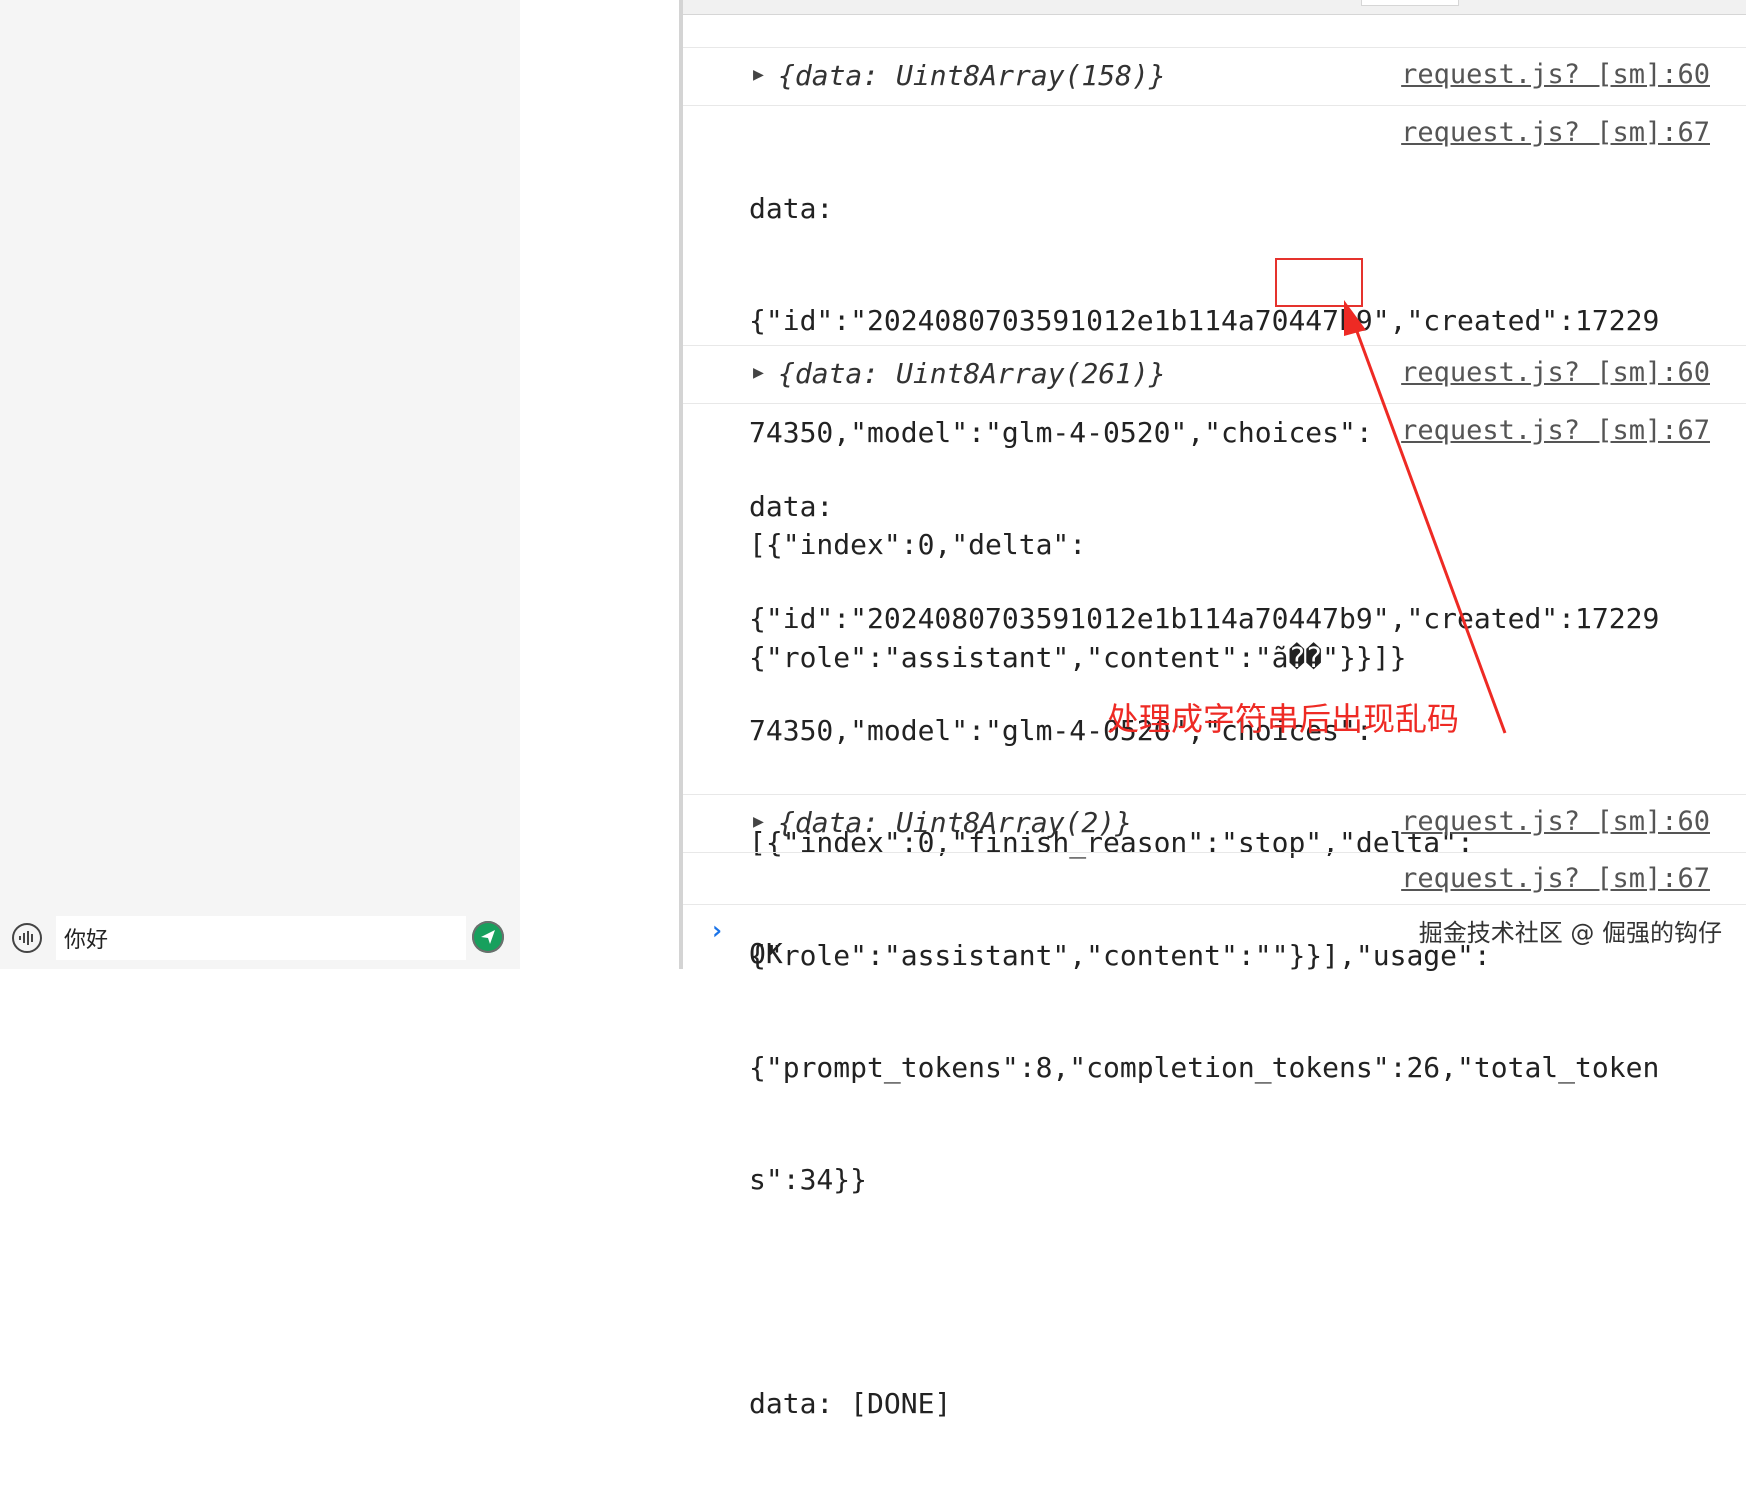 Image resolution: width=1746 pixels, height=1497 pixels. What do you see at coordinates (850, 1404) in the screenshot?
I see `log-line: data: [DONE]` at bounding box center [850, 1404].